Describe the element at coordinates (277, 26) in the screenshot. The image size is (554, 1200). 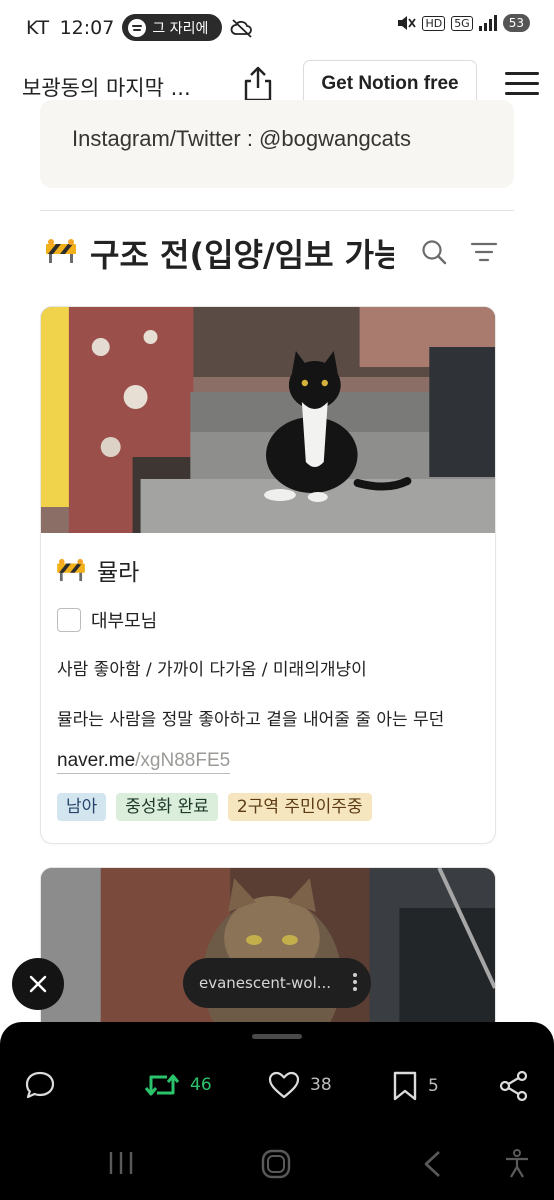
I see `status-bar: KT 12:07 그 자리에 HD 5G 53` at that location.